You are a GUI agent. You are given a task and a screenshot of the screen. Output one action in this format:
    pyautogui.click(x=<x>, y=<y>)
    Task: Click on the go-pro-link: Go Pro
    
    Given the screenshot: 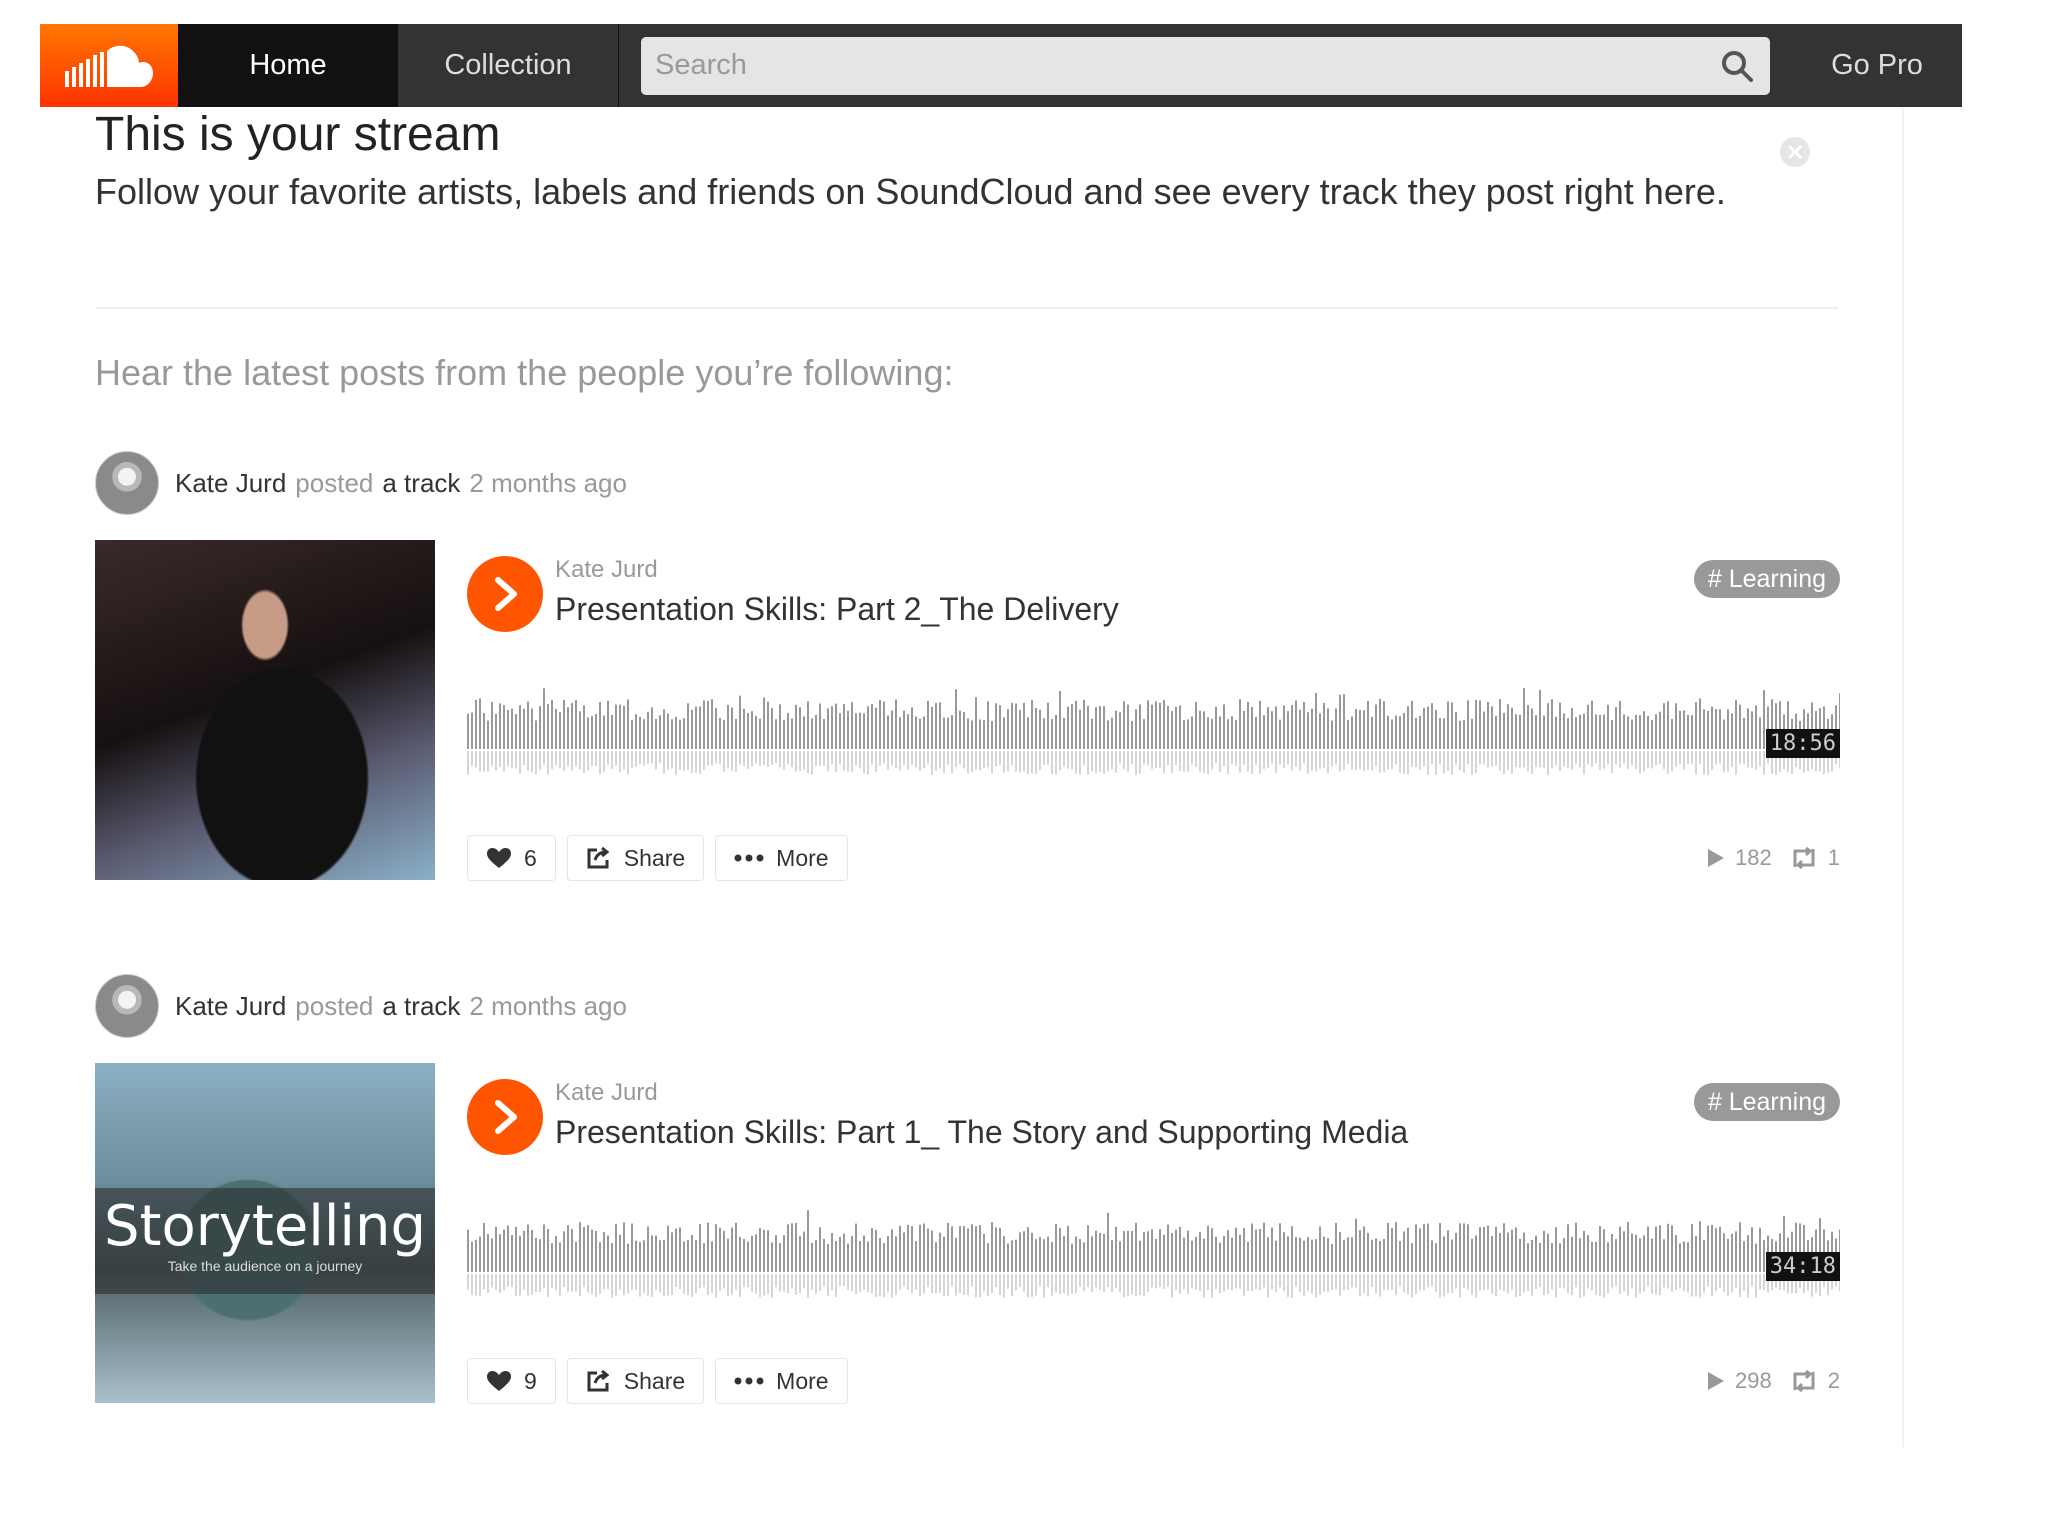 What is the action you would take?
    pyautogui.click(x=1877, y=65)
    